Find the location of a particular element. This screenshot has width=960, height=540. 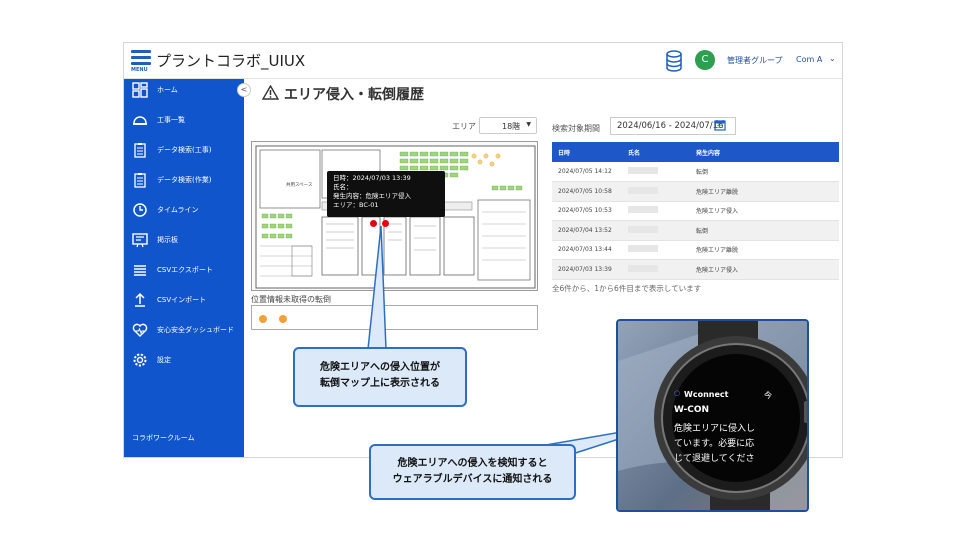

watch-message-line: 危険エリアに侵入し is located at coordinates (715, 429).